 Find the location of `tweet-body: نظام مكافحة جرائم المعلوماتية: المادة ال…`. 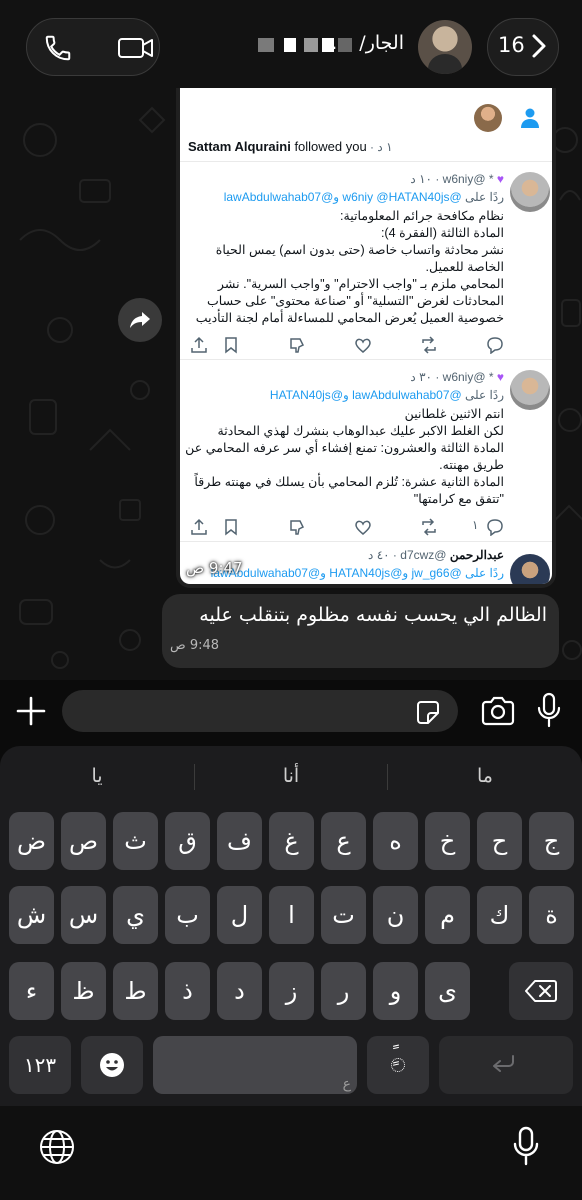

tweet-body: نظام مكافحة جرائم المعلوماتية: المادة ال… is located at coordinates (349, 267).